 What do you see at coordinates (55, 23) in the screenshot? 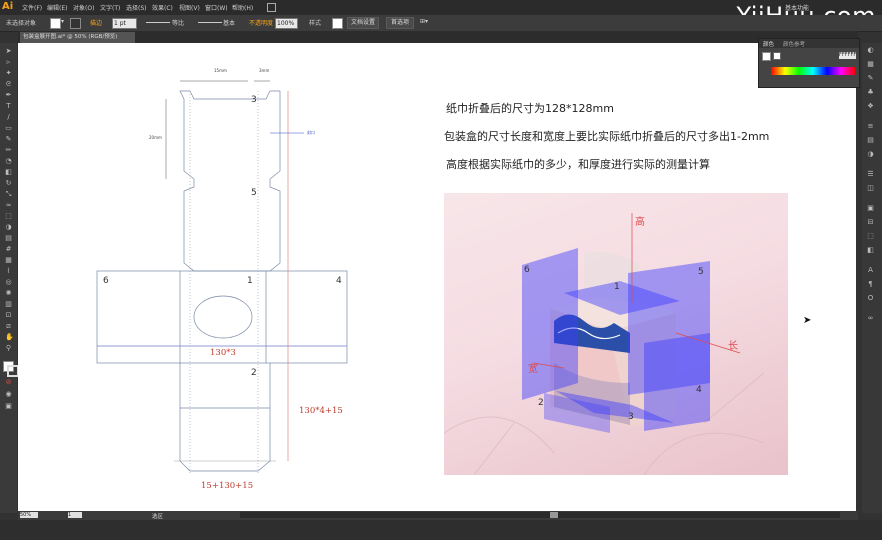
I see `fill-swatch` at bounding box center [55, 23].